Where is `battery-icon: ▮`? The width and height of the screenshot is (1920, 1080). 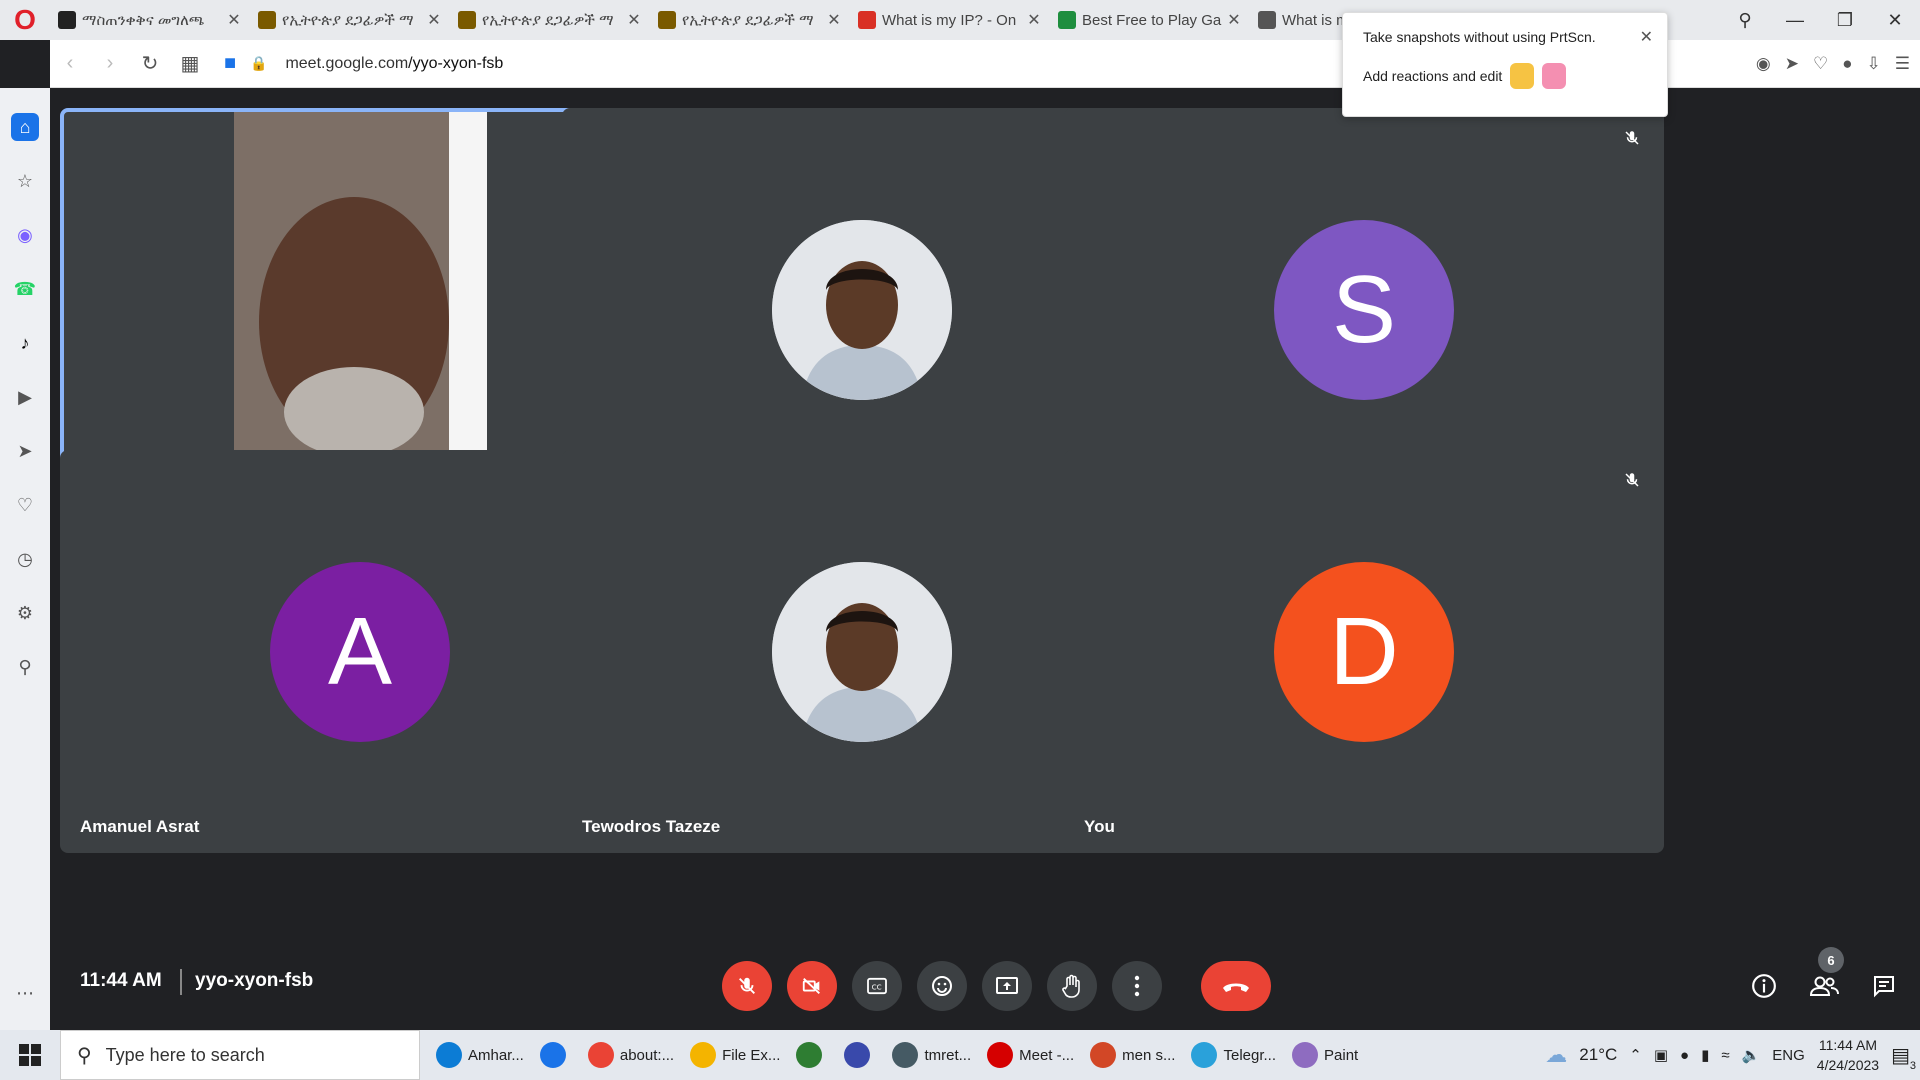
battery-icon: ▮ is located at coordinates (1705, 1055).